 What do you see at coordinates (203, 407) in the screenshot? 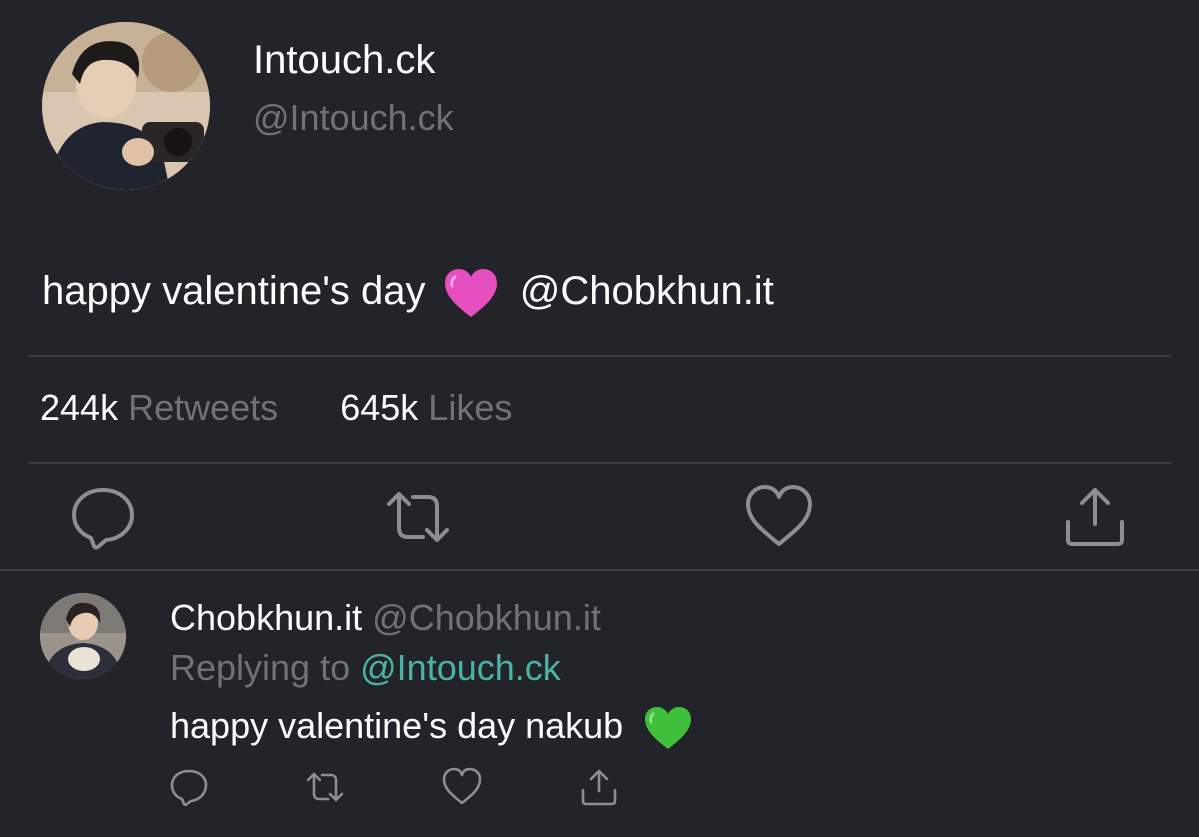
I see `retweets-label: Retweets` at bounding box center [203, 407].